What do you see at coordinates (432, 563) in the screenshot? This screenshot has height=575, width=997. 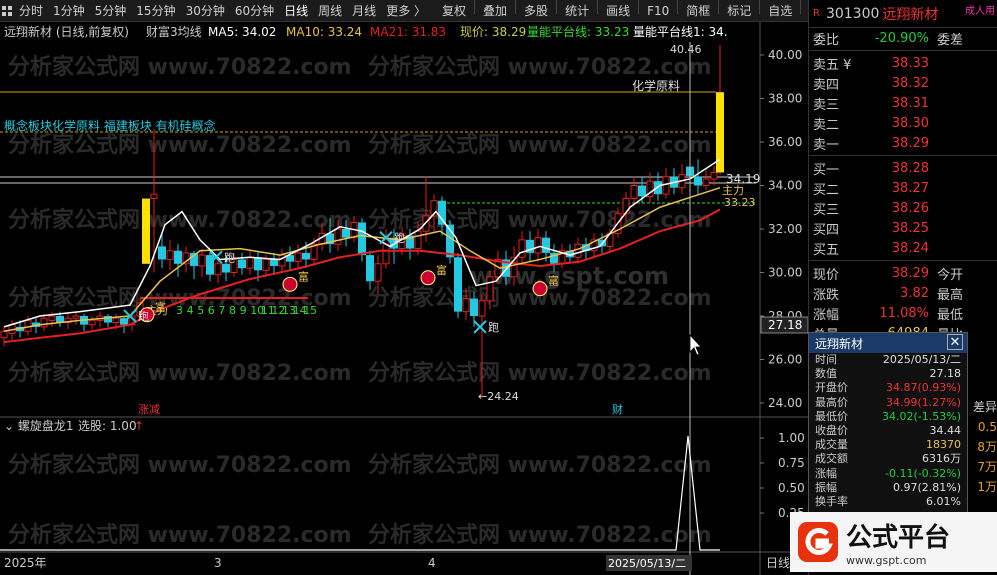 I see `x-label-month-4: 4` at bounding box center [432, 563].